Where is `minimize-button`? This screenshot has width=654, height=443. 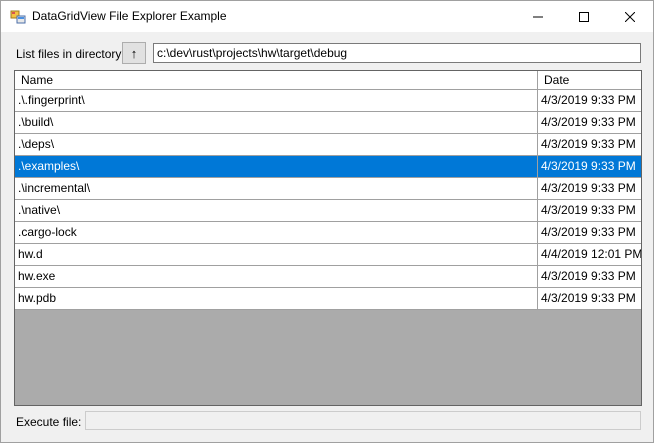
minimize-button is located at coordinates (538, 16).